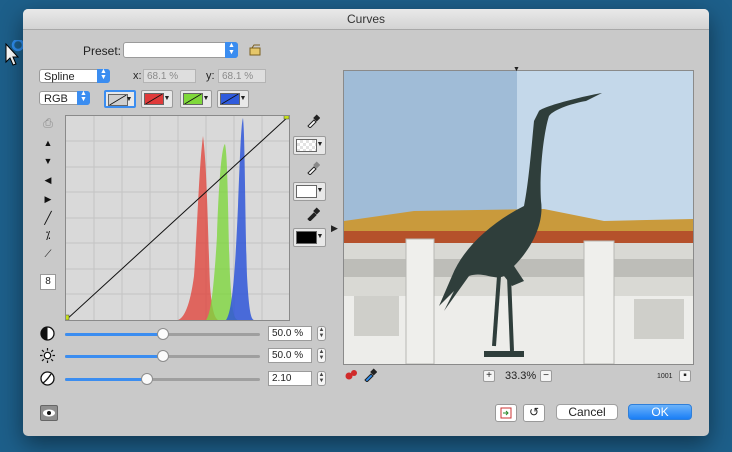 This screenshot has height=452, width=732. I want to click on cancel-button: Cancel, so click(587, 412).